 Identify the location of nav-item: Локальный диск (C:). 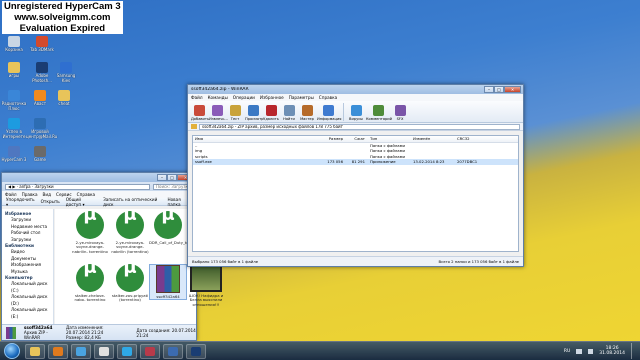
(29, 287).